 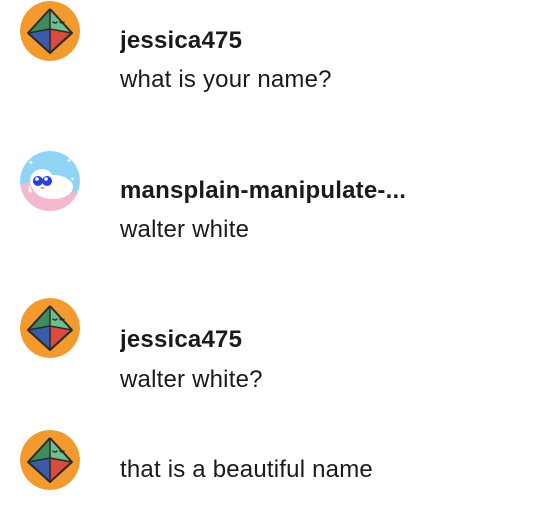 I want to click on white-creature-avatar: ✦ ✦ ✦, so click(x=50, y=181).